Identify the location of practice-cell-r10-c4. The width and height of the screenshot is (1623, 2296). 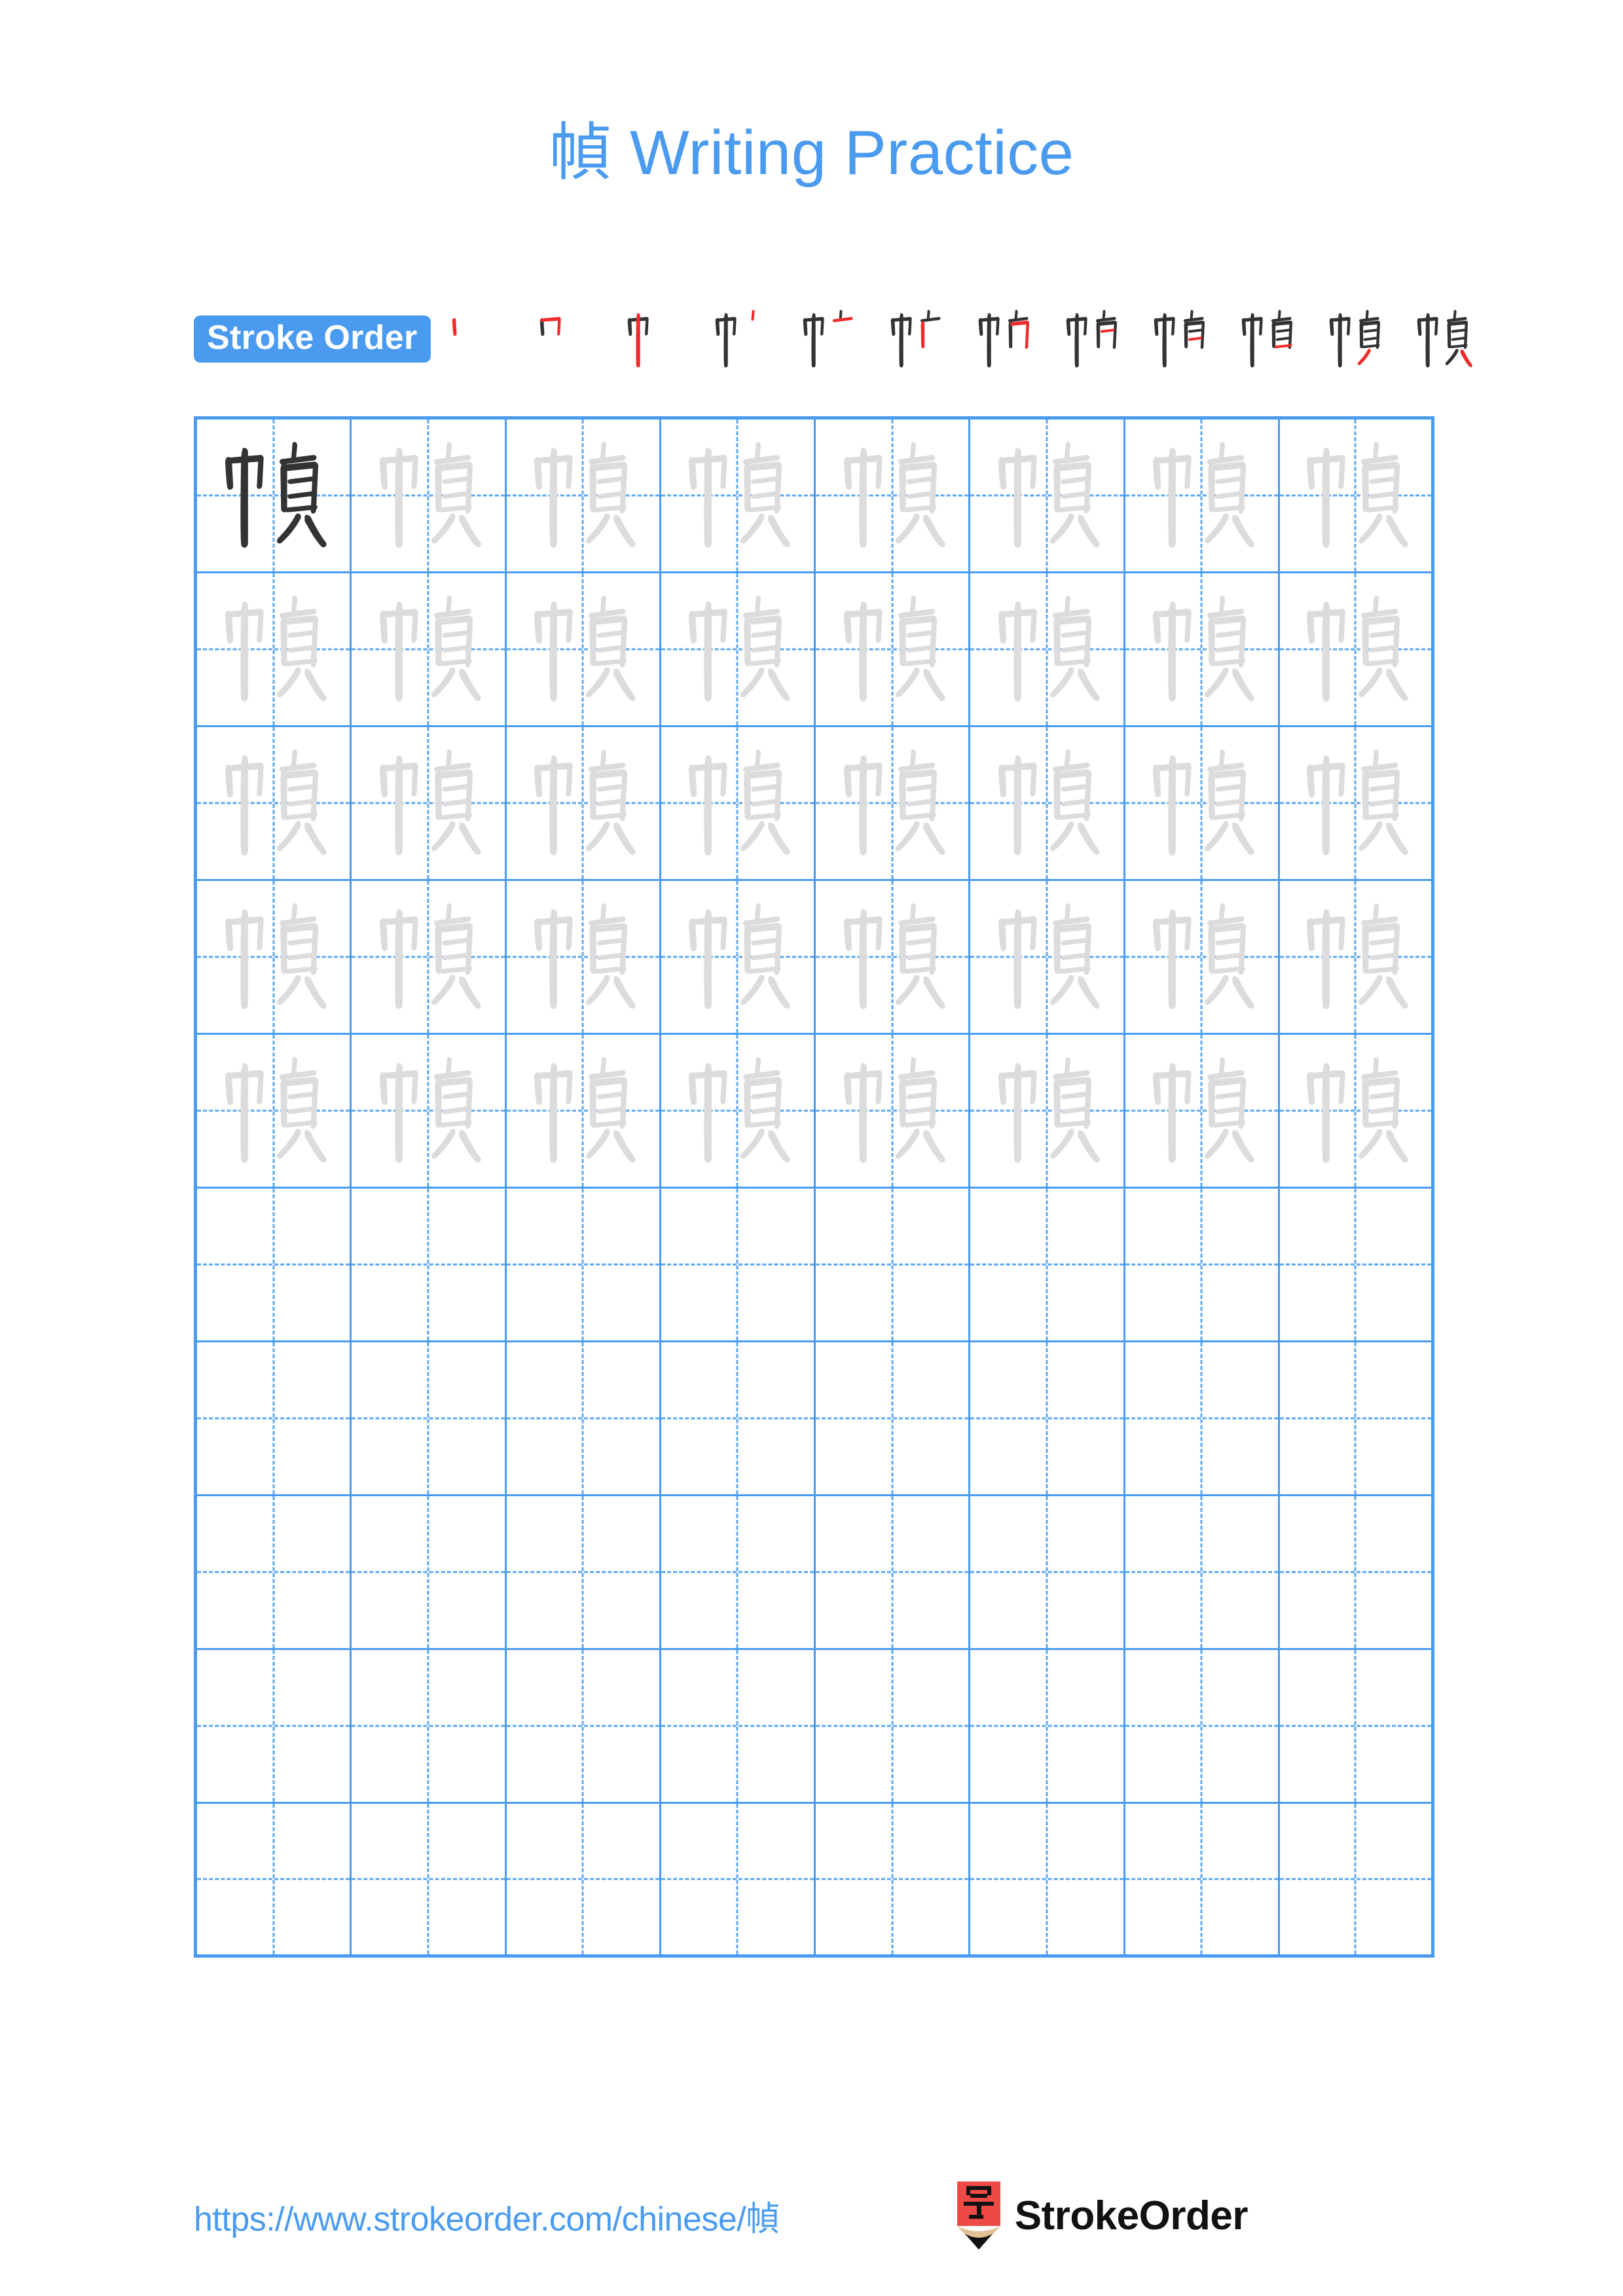
(738, 1881).